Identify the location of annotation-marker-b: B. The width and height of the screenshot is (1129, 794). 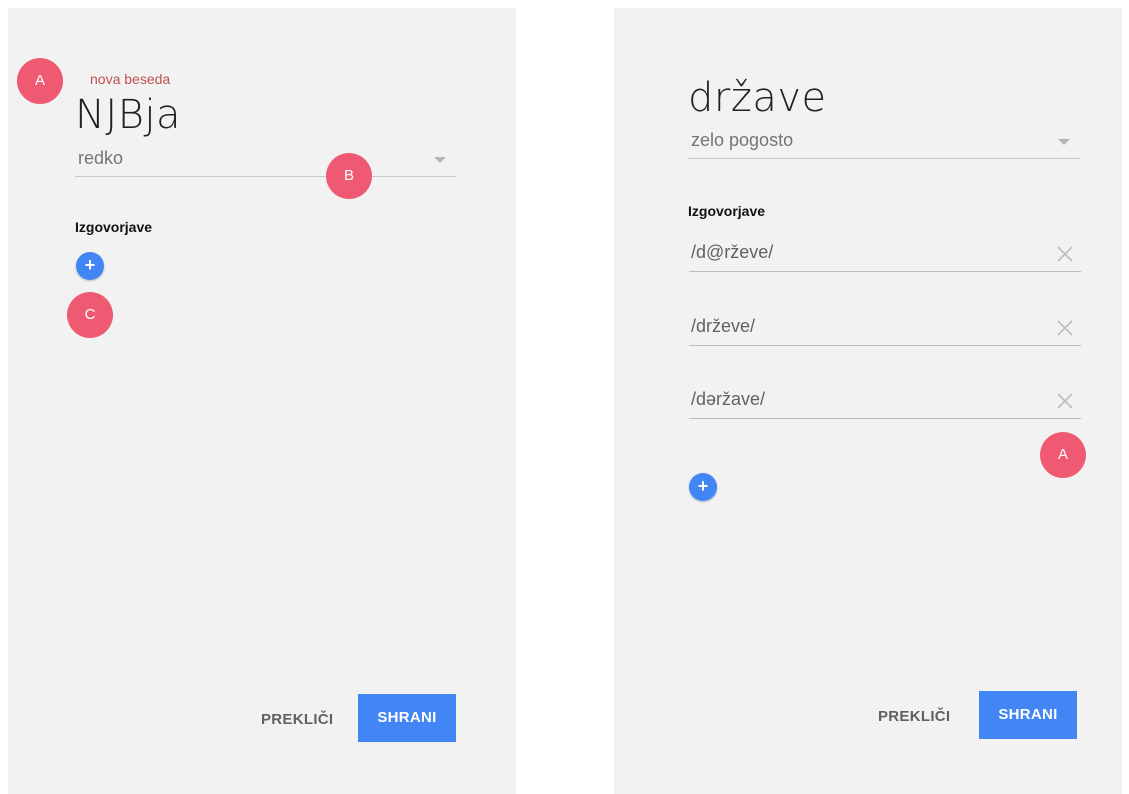
(349, 176).